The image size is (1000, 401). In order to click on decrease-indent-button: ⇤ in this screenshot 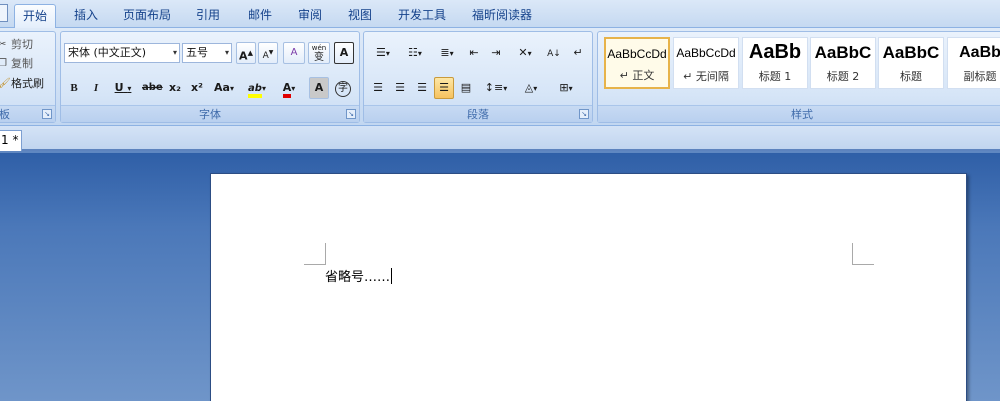, I will do `click(474, 53)`.